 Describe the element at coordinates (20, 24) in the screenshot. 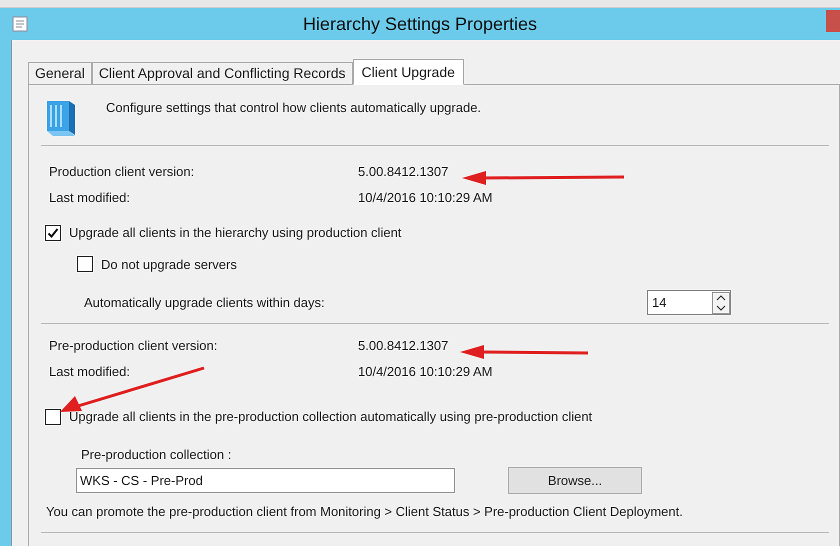

I see `window-icon` at that location.